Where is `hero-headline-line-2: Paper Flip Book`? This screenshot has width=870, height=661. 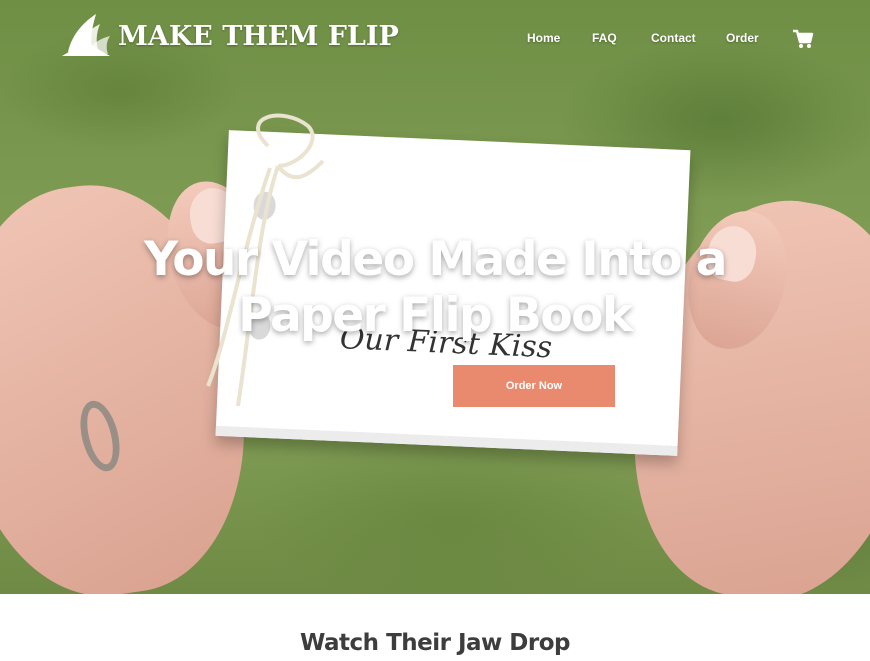 hero-headline-line-2: Paper Flip Book is located at coordinates (435, 315).